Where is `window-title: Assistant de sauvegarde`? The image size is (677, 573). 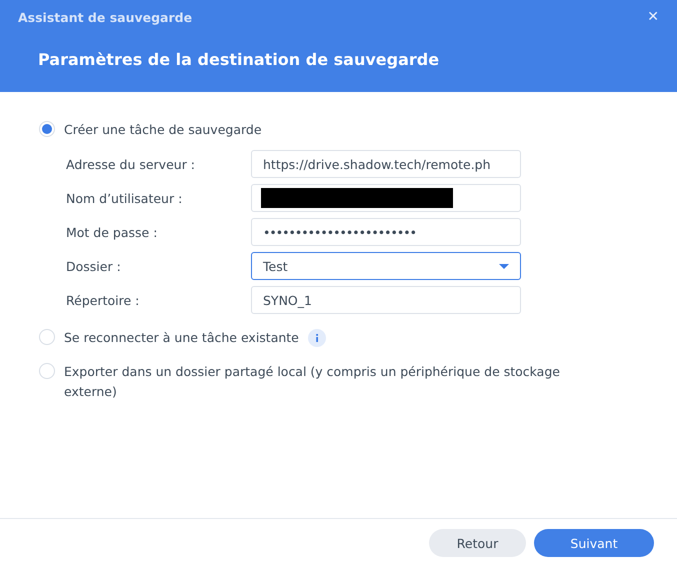
window-title: Assistant de sauvegarde is located at coordinates (105, 17).